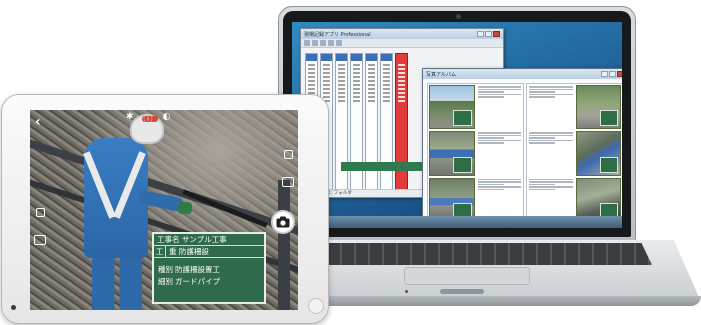  Describe the element at coordinates (160, 251) in the screenshot. I see `blackboard-row-key: 工` at that location.